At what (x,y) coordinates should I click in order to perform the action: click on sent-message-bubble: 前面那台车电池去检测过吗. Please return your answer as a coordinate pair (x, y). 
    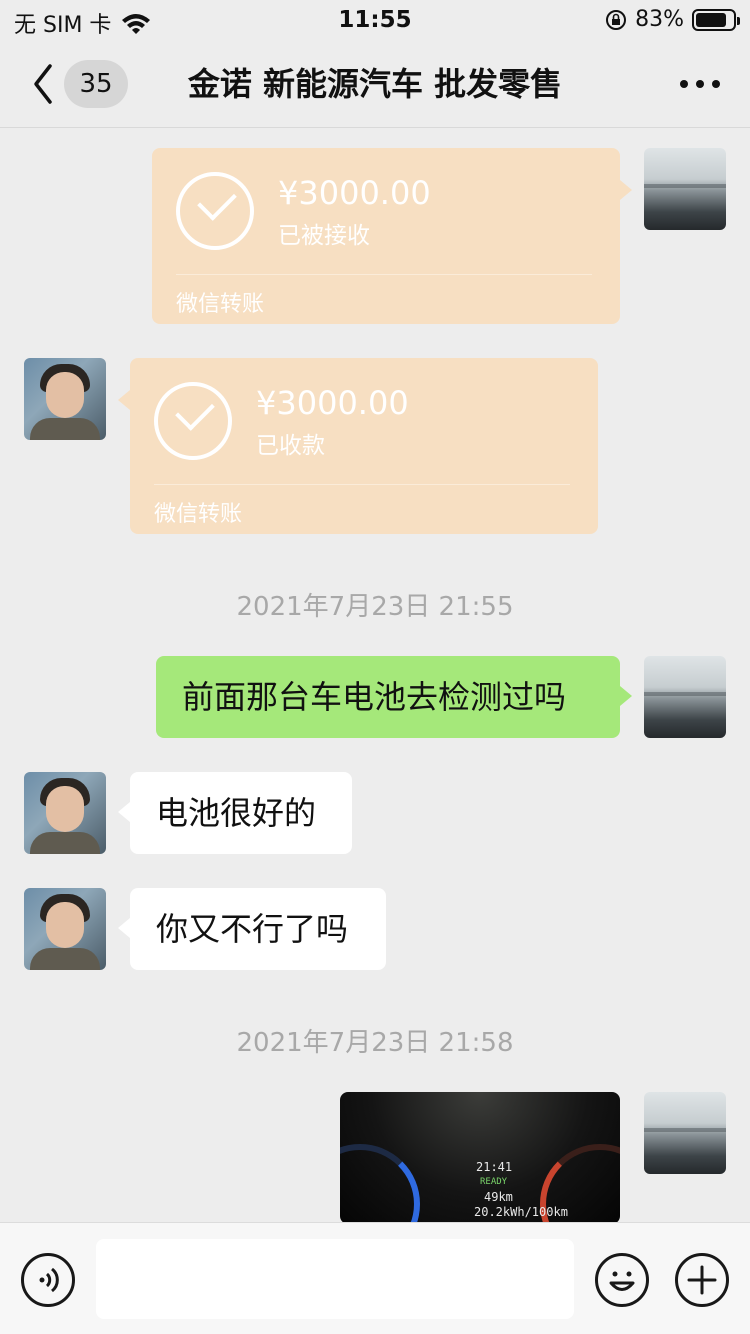
    Looking at the image, I should click on (394, 697).